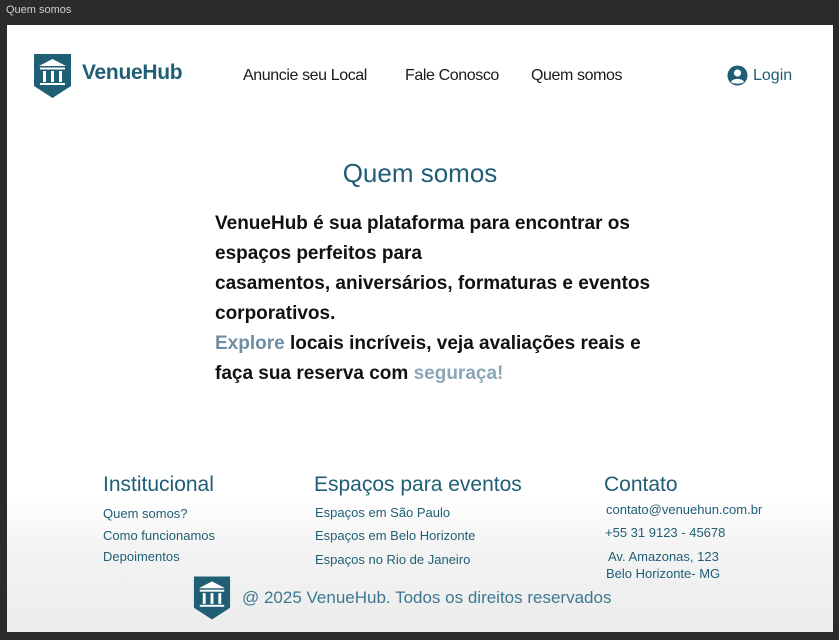 This screenshot has width=839, height=640. I want to click on seguranca-highlight: seguraça!, so click(458, 373).